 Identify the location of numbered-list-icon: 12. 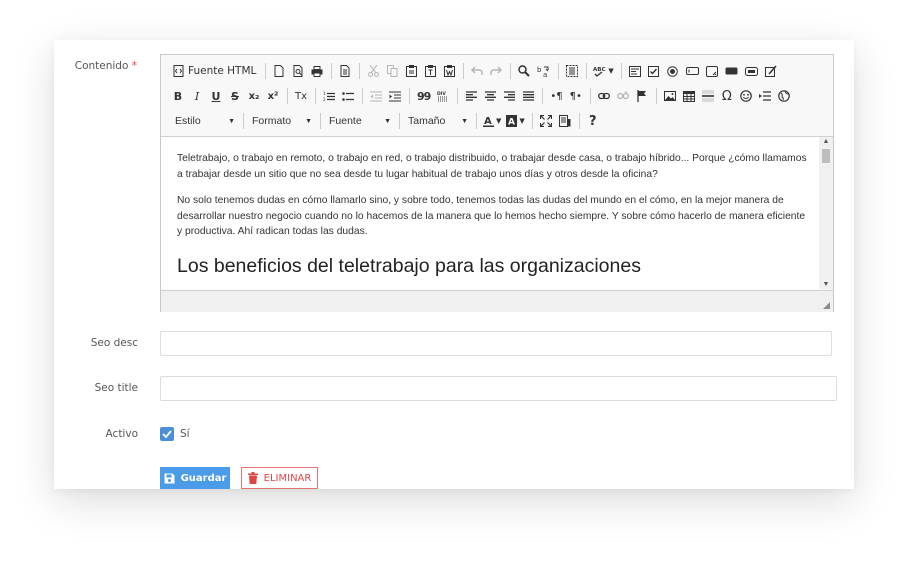
(329, 96).